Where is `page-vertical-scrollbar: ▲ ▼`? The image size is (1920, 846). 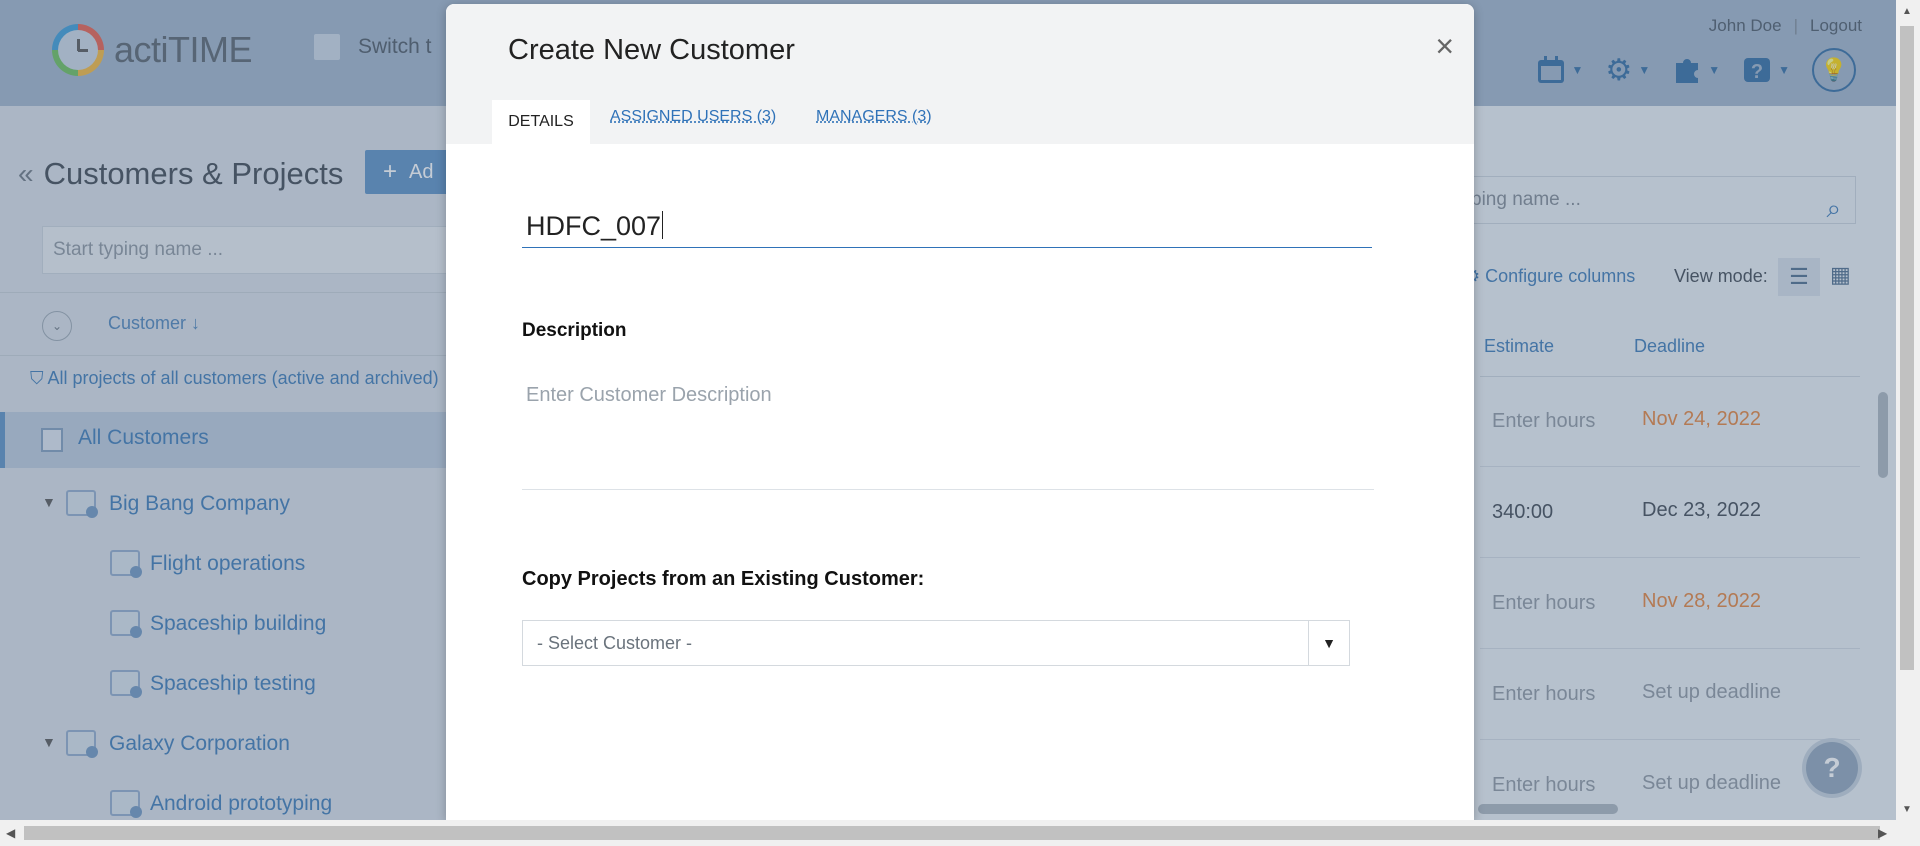
page-vertical-scrollbar: ▲ ▼ is located at coordinates (1908, 410).